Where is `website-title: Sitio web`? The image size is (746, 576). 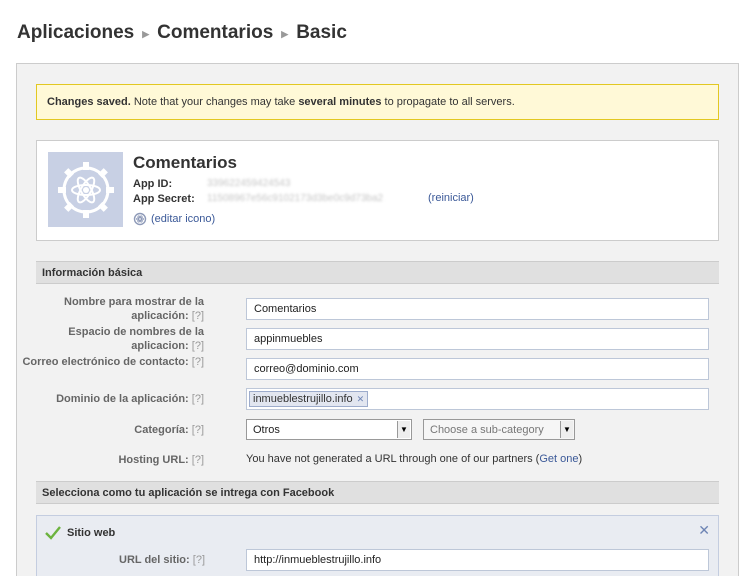
website-title: Sitio web is located at coordinates (80, 533).